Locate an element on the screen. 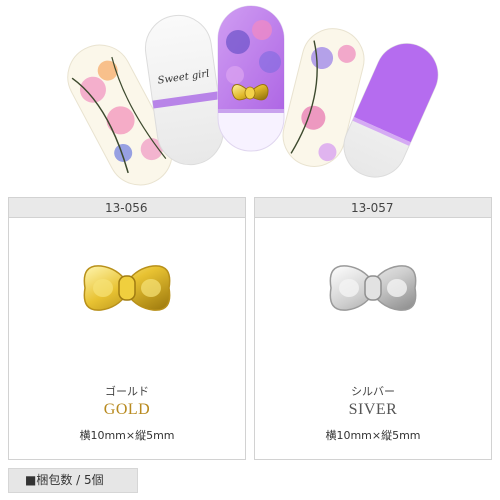 This screenshot has height=500, width=500. product-name: SIVER is located at coordinates (373, 409).